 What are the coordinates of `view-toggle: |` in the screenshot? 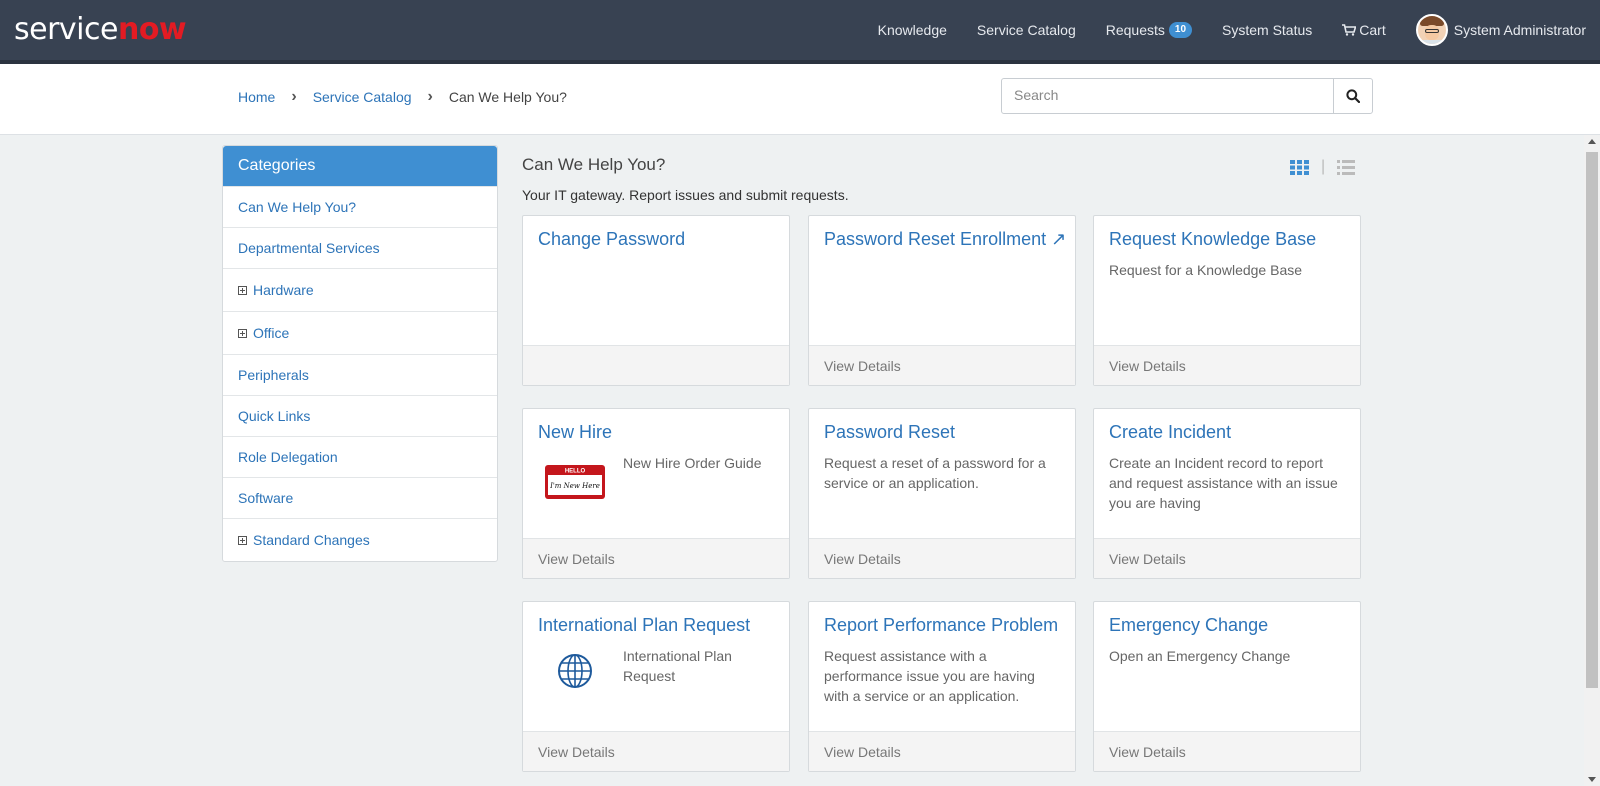 It's located at (1323, 167).